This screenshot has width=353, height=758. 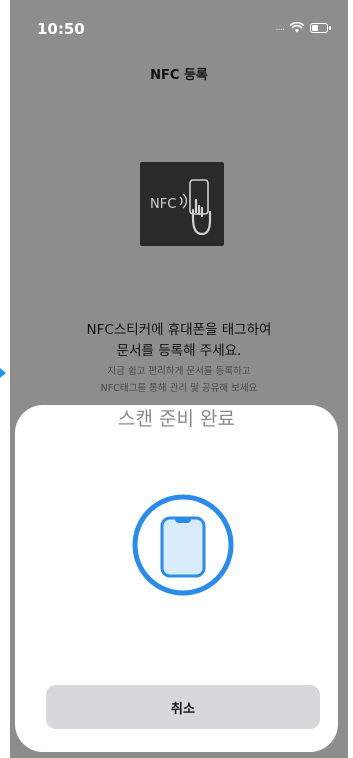 What do you see at coordinates (179, 341) in the screenshot?
I see `instruction-headline: NFC스티커에 휴대폰을 태그하여 문서를 등록해 주세요.` at bounding box center [179, 341].